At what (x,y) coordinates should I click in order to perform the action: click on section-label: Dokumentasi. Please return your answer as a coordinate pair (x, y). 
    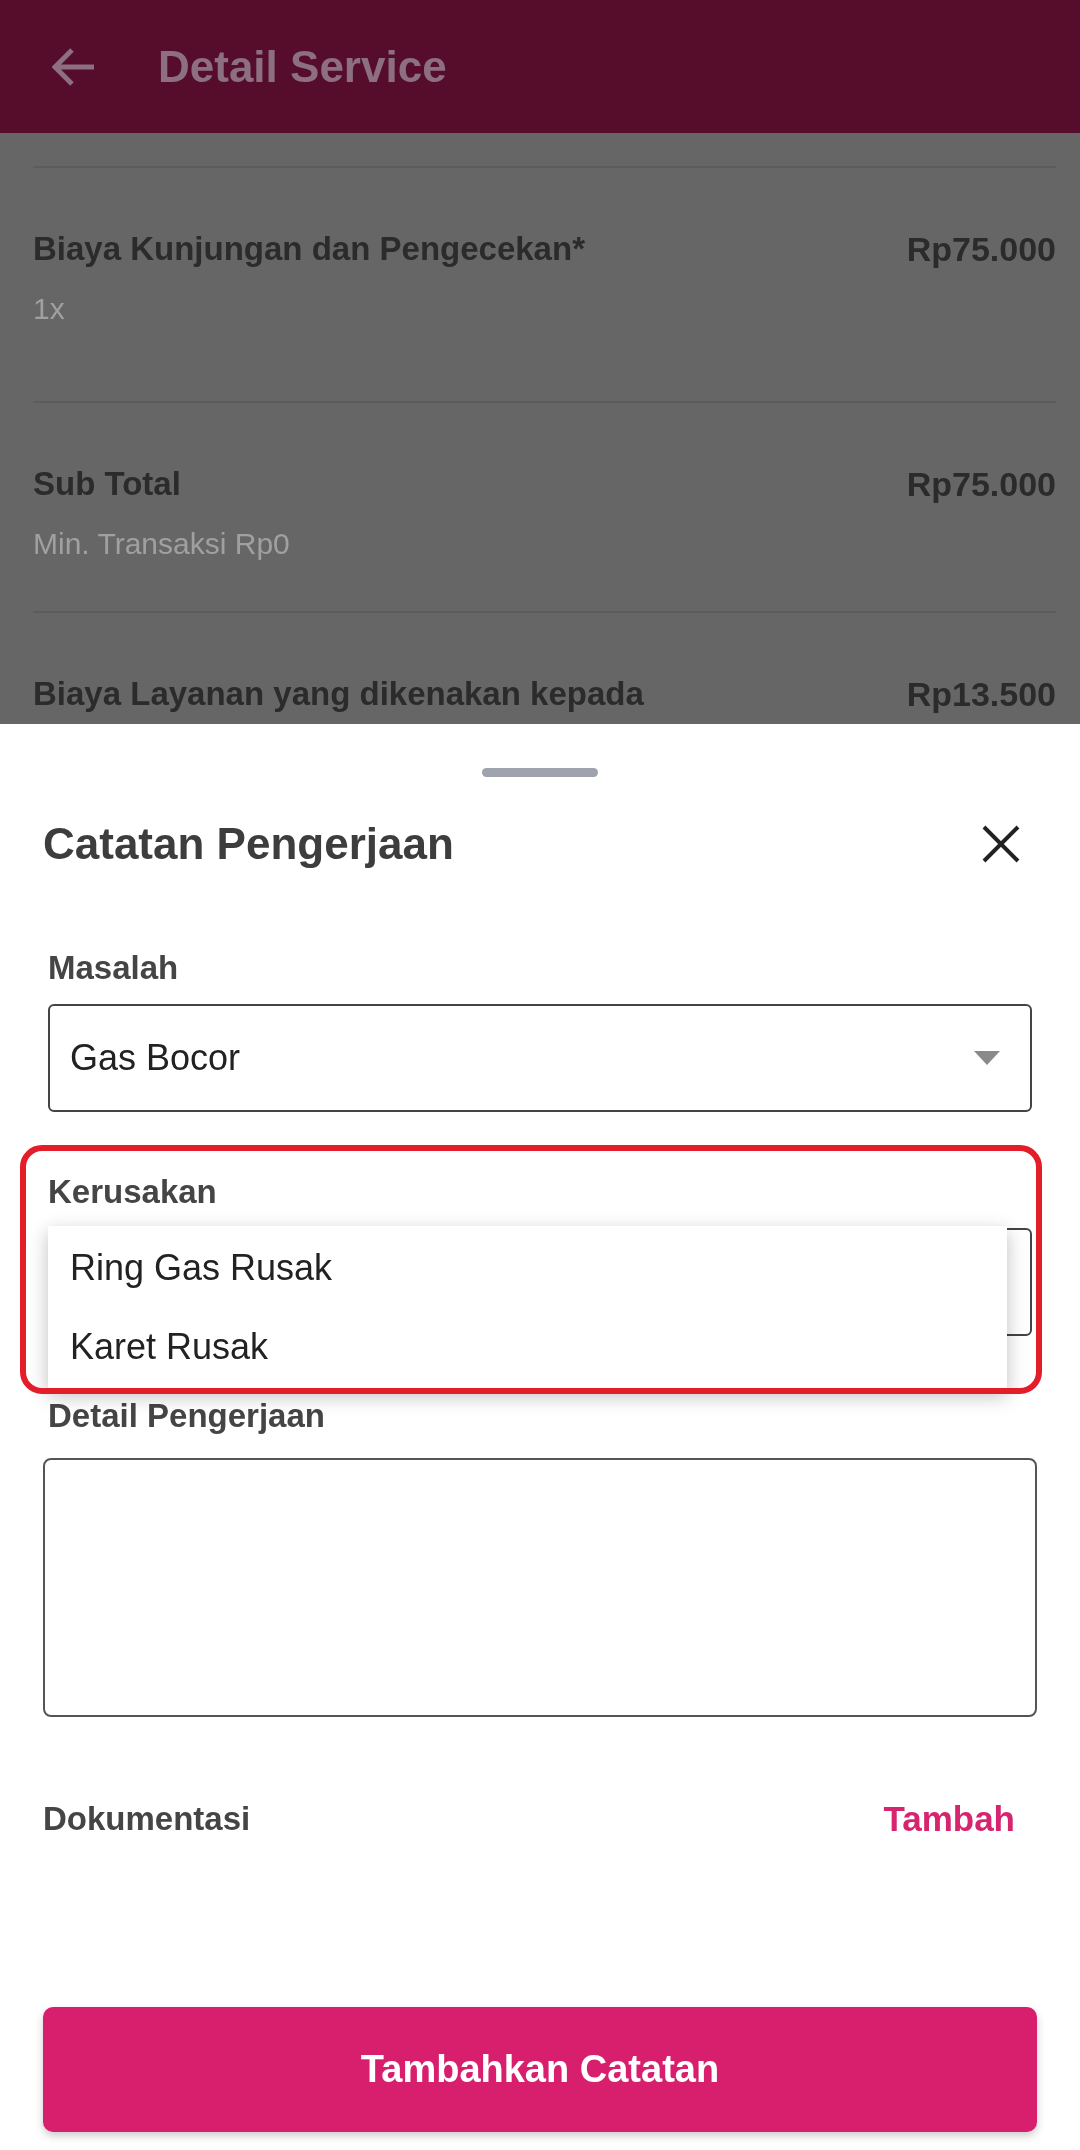
    Looking at the image, I should click on (147, 1819).